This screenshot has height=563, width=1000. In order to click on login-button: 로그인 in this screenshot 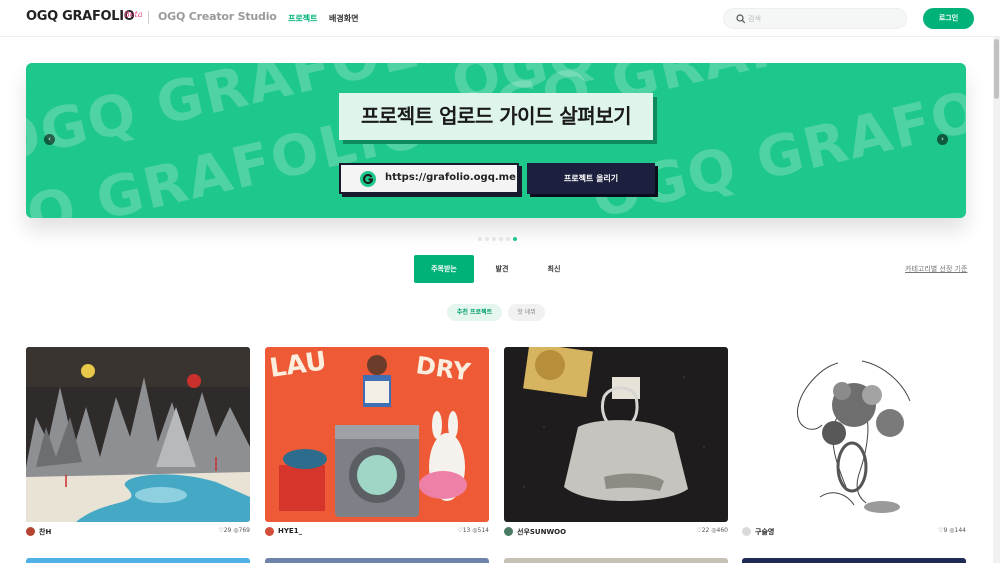, I will do `click(948, 18)`.